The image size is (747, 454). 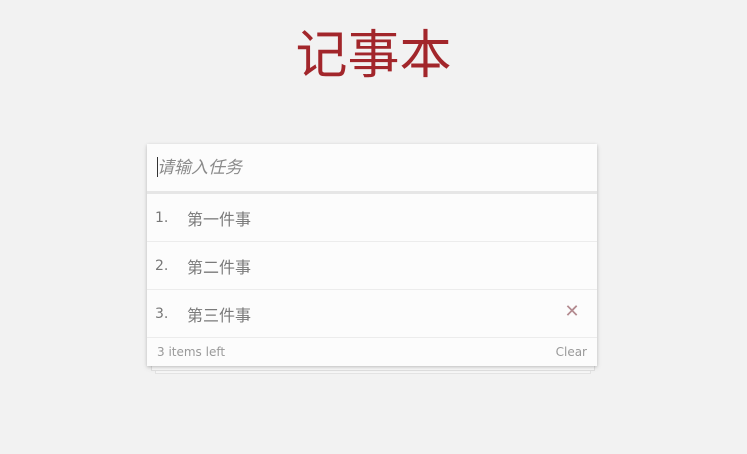 What do you see at coordinates (372, 314) in the screenshot?
I see `todo-item: 3. 第三件事 ✕` at bounding box center [372, 314].